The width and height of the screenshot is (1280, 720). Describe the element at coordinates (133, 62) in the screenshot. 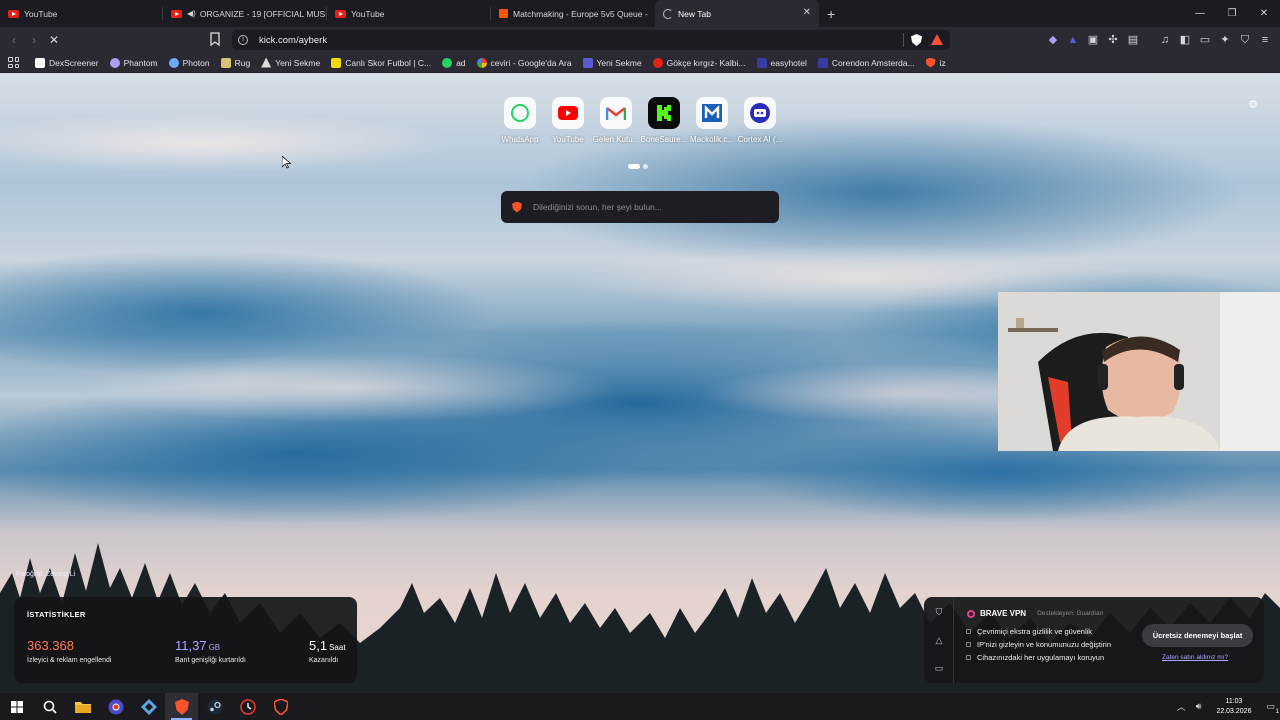

I see `bookmark-item: Phantom` at that location.